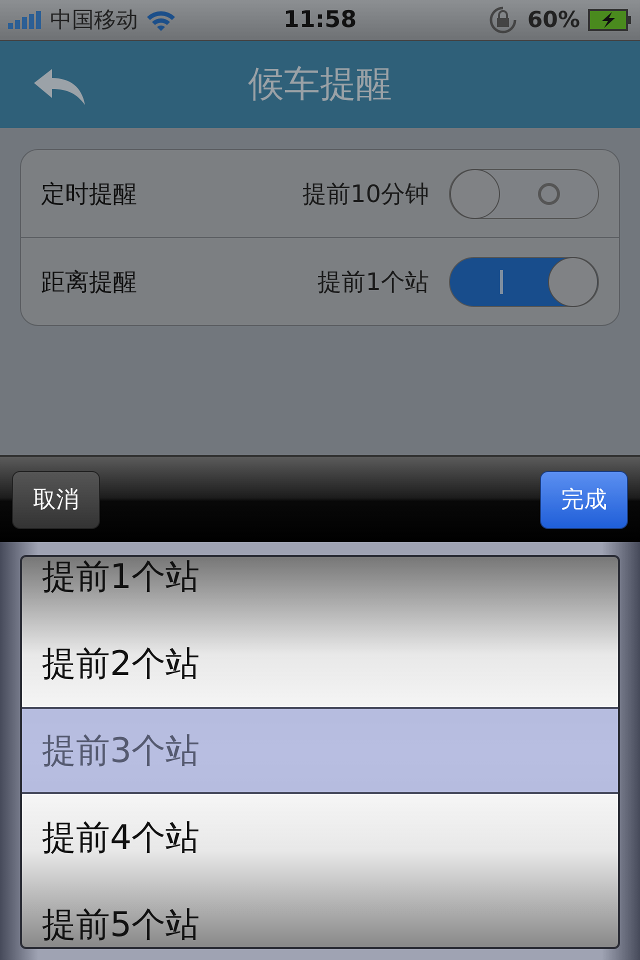 The width and height of the screenshot is (640, 960). I want to click on signal-icon, so click(25, 20).